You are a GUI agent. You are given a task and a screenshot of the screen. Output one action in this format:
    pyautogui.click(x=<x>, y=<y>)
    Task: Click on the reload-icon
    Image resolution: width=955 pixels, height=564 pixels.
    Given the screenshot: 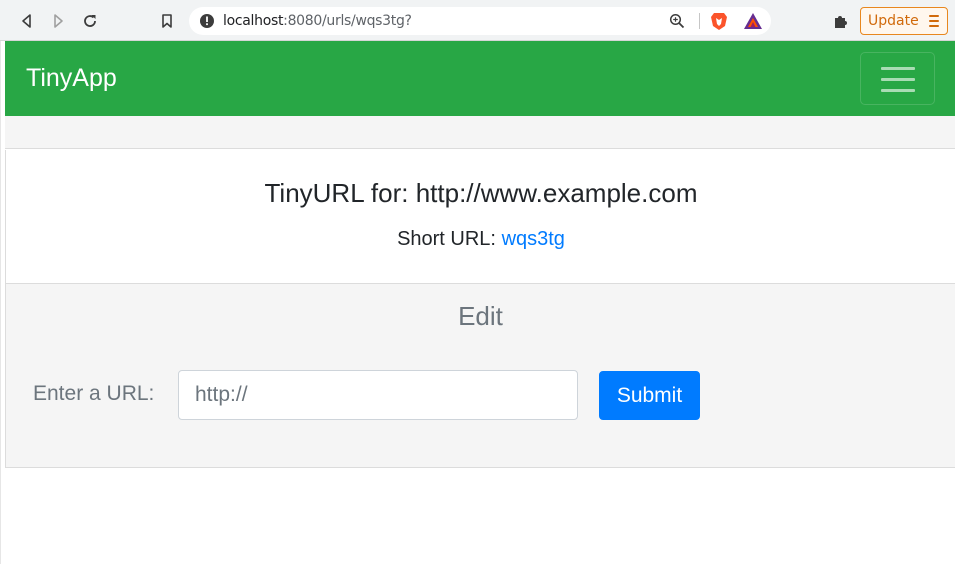 What is the action you would take?
    pyautogui.click(x=90, y=21)
    